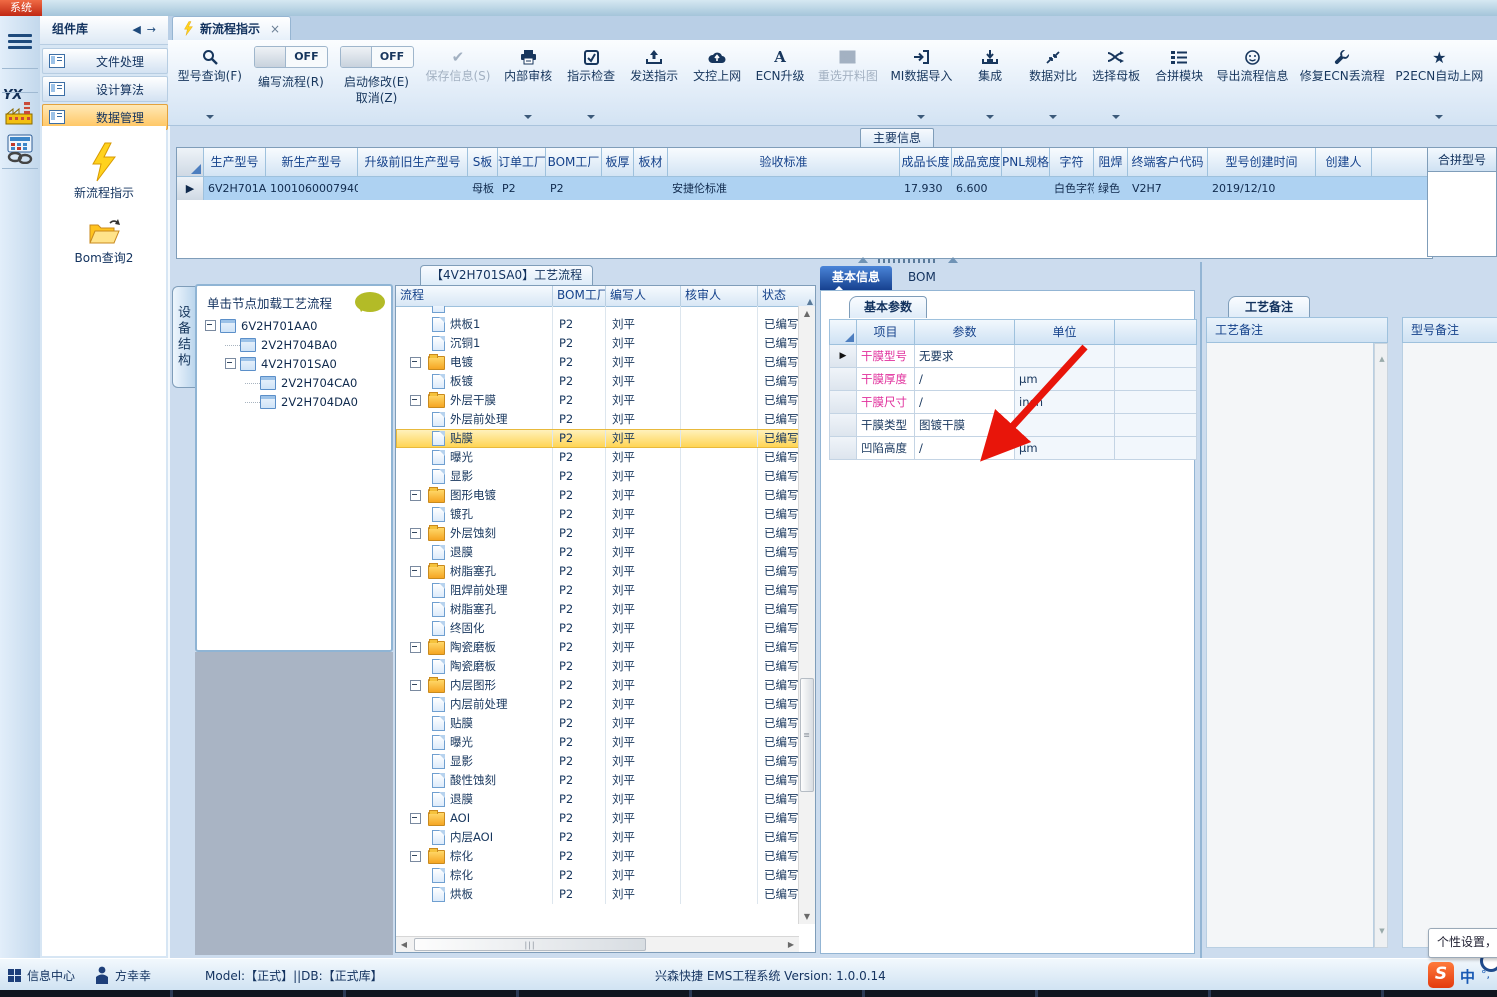 The image size is (1497, 997). What do you see at coordinates (784, 162) in the screenshot?
I see `column-header-8: 验收标准` at bounding box center [784, 162].